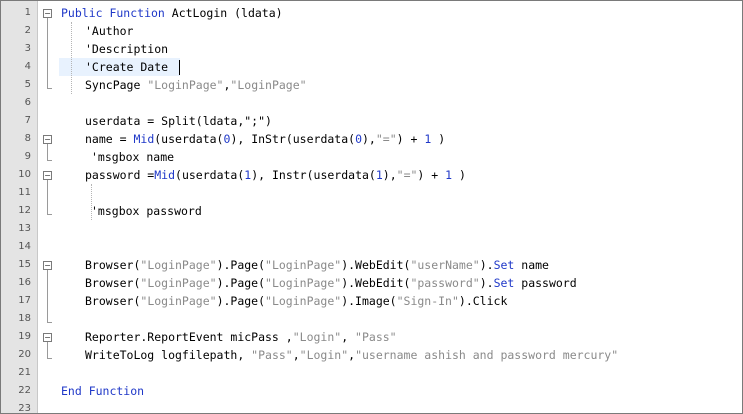 The image size is (743, 414). Describe the element at coordinates (189, 139) in the screenshot. I see `code-token: (userdata(` at that location.